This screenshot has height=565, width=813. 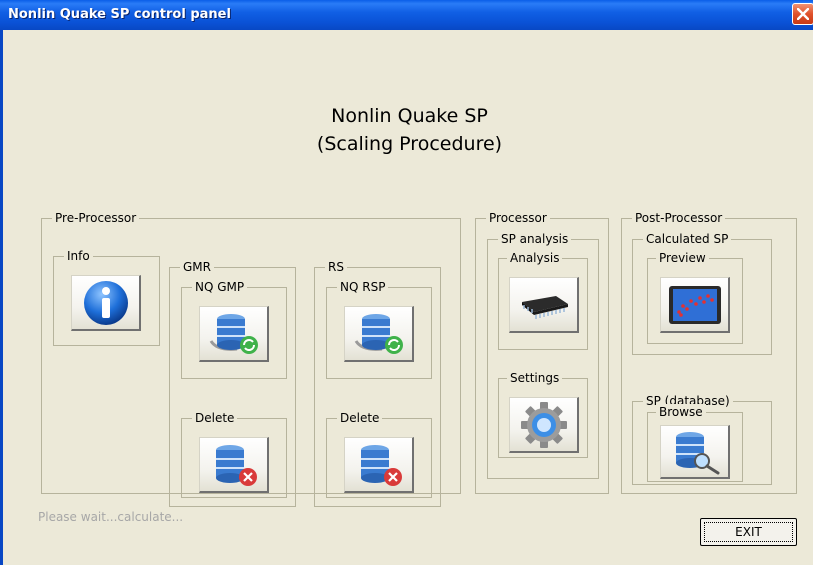 I want to click on sp-database-group: SP (database) Browse, so click(x=702, y=439).